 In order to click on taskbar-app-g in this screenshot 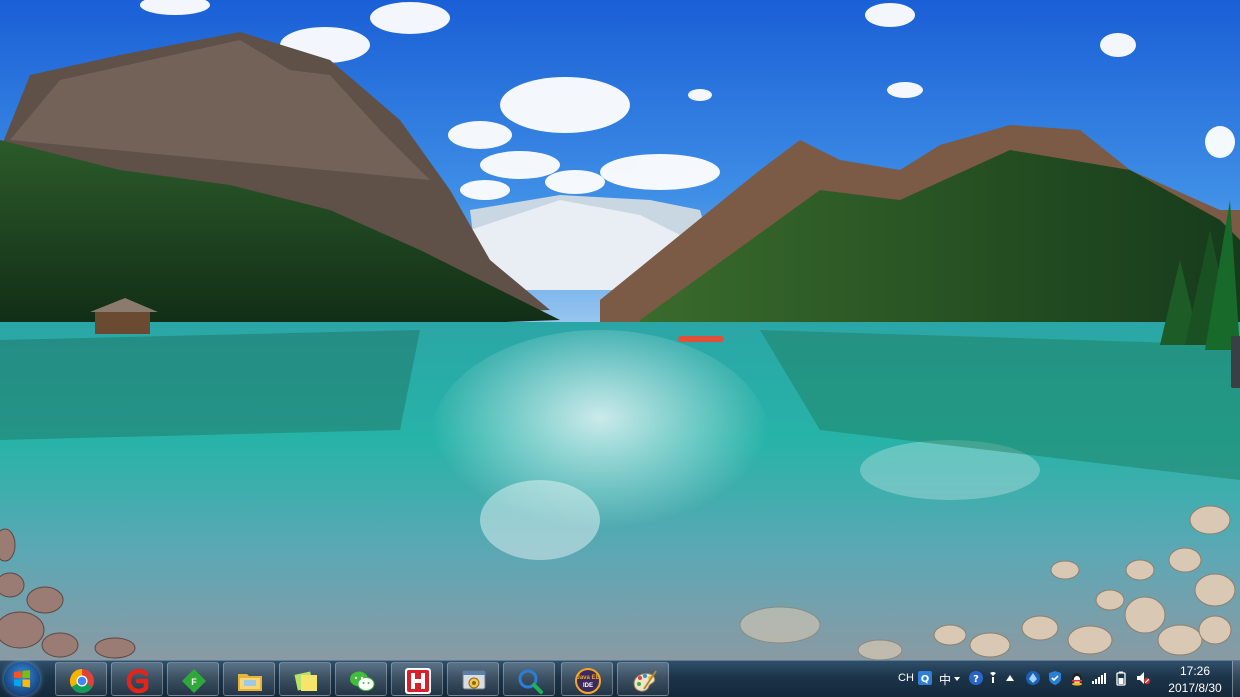, I will do `click(137, 679)`.